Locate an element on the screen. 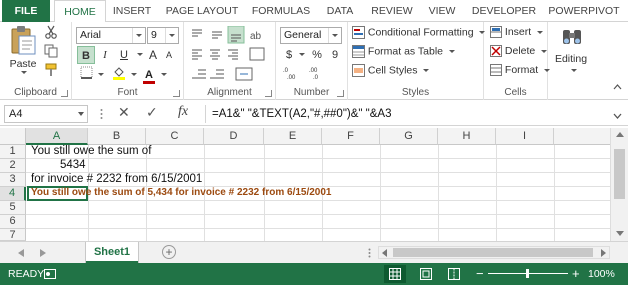 The image size is (628, 285). conditional-formatting-button: Conditional Formatting is located at coordinates (419, 32).